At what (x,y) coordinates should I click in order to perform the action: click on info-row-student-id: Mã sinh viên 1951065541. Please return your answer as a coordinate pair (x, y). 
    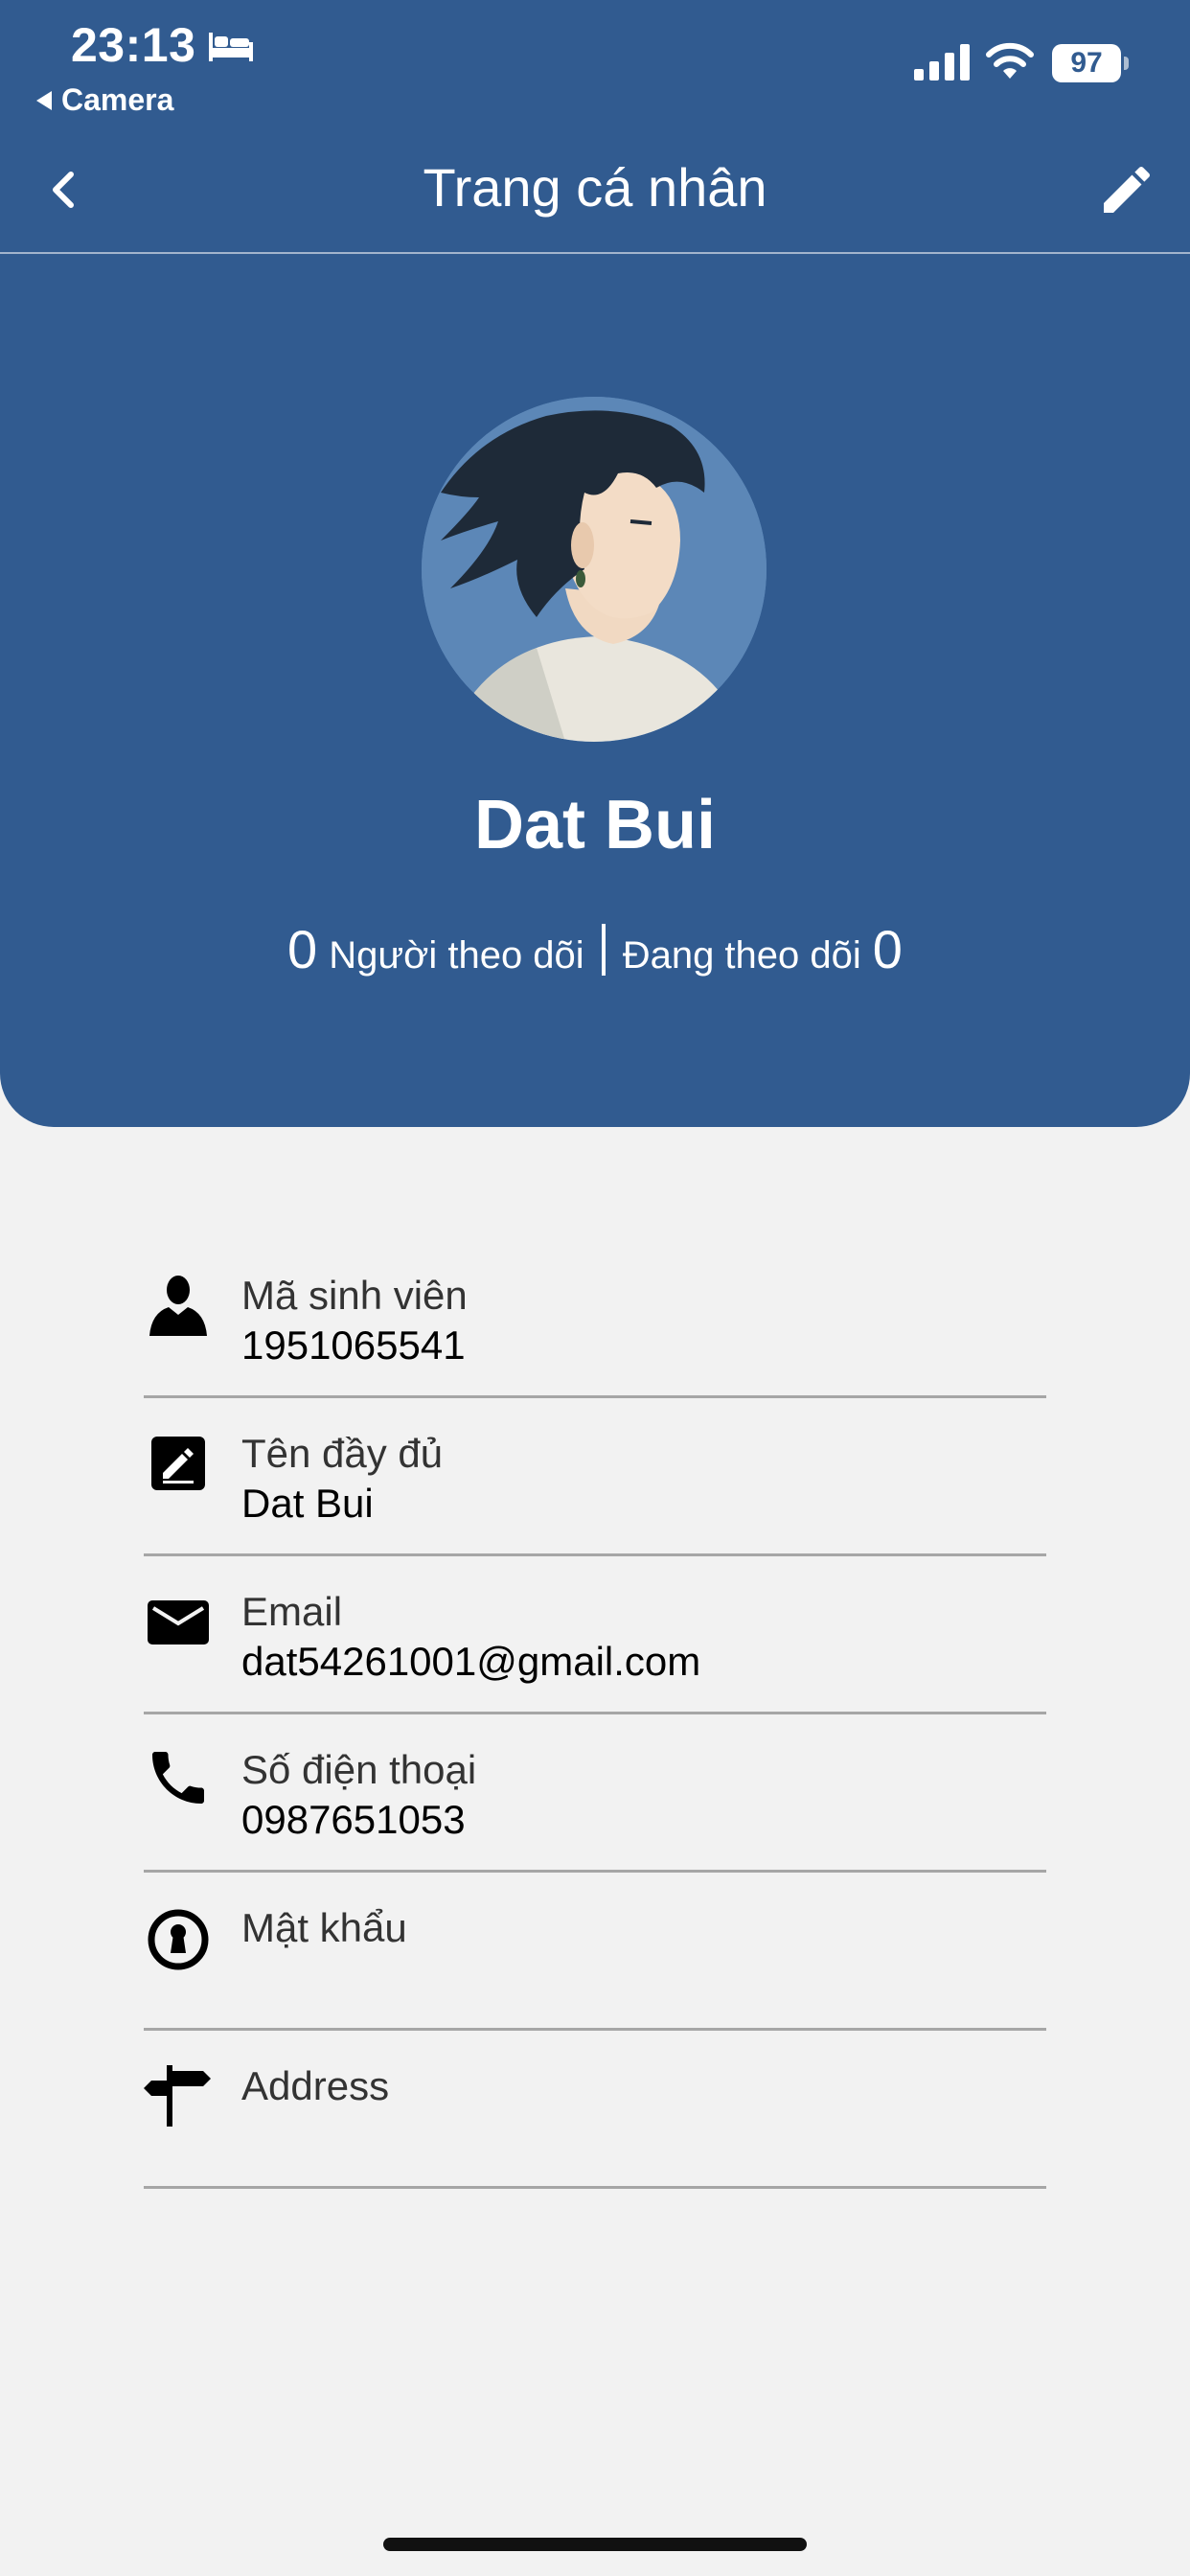
    Looking at the image, I should click on (595, 1319).